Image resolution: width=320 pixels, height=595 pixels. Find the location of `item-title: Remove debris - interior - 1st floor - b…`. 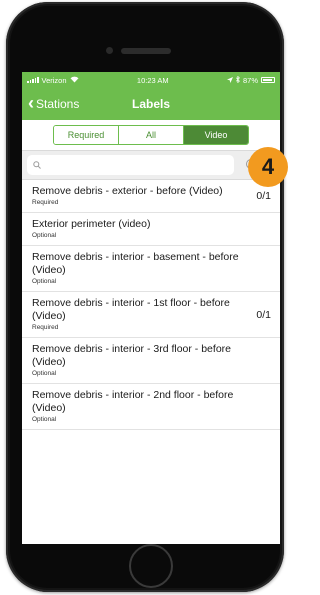

item-title: Remove debris - interior - 1st floor - b… is located at coordinates (131, 309).